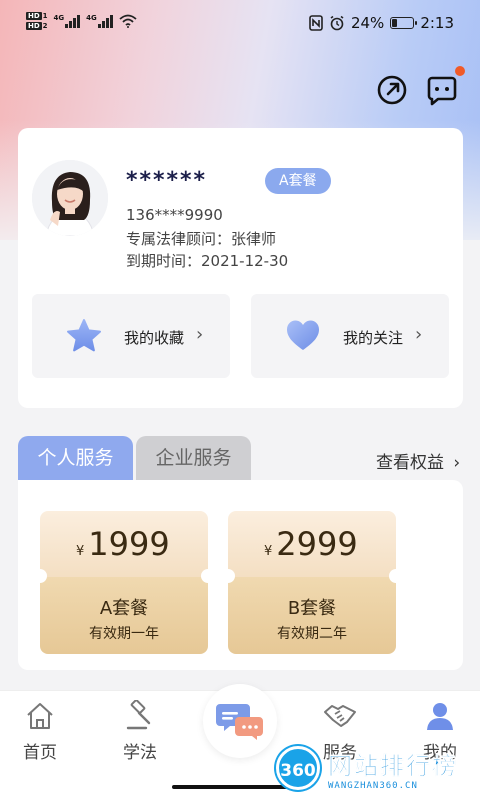  I want to click on nfc-icon, so click(316, 23).